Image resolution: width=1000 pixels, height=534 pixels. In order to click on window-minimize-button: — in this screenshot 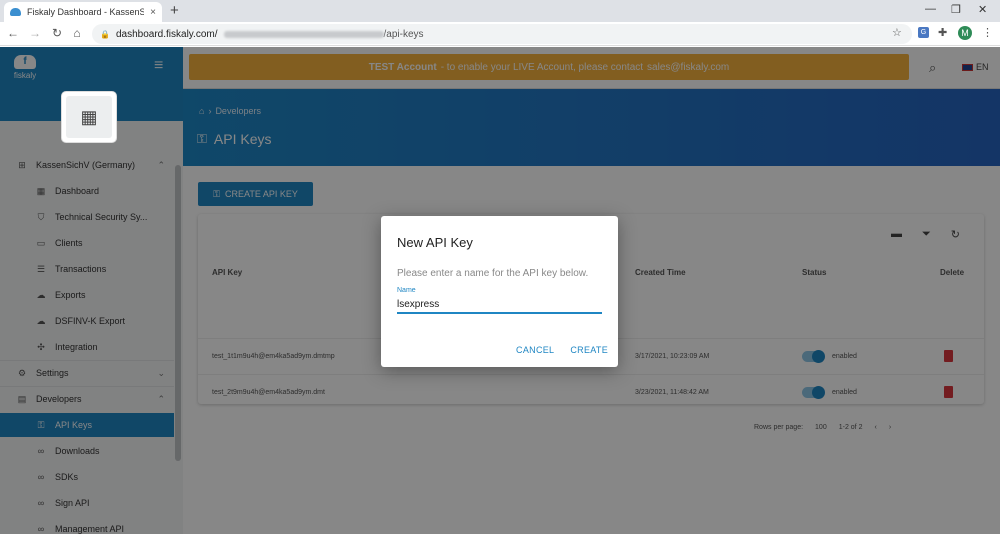, I will do `click(930, 9)`.